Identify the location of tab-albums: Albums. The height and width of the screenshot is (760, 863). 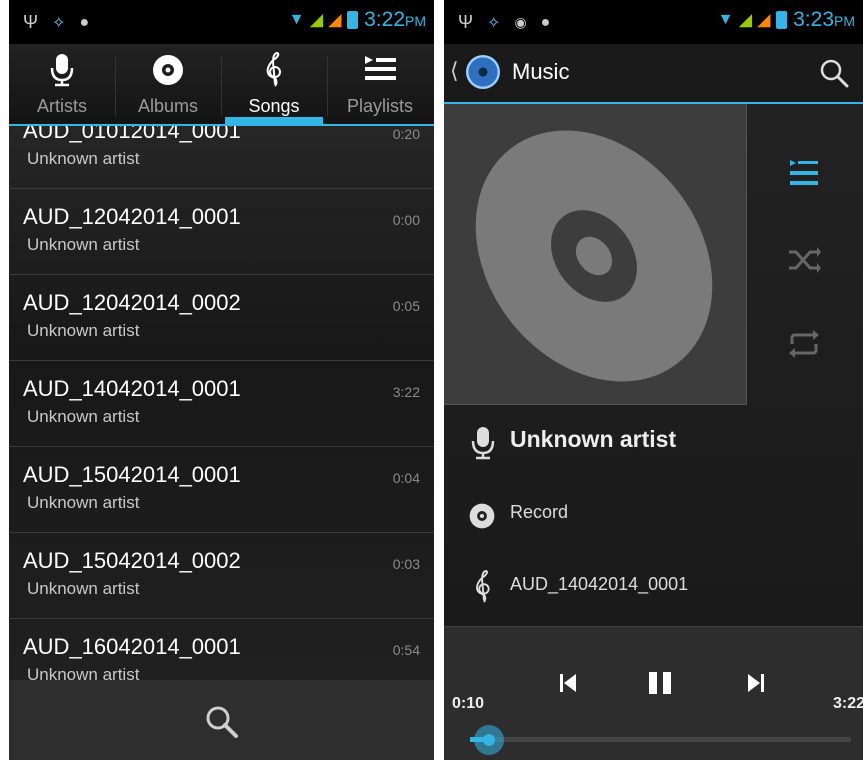
(168, 84).